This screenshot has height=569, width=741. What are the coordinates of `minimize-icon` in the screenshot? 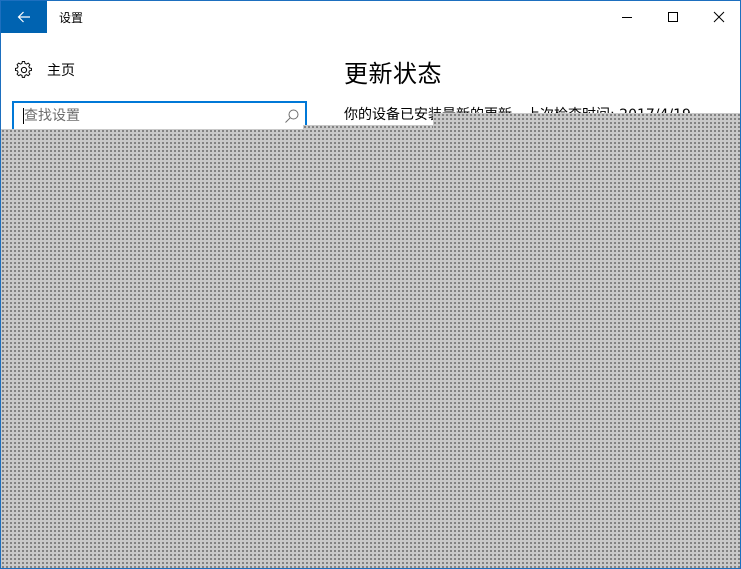 It's located at (627, 17).